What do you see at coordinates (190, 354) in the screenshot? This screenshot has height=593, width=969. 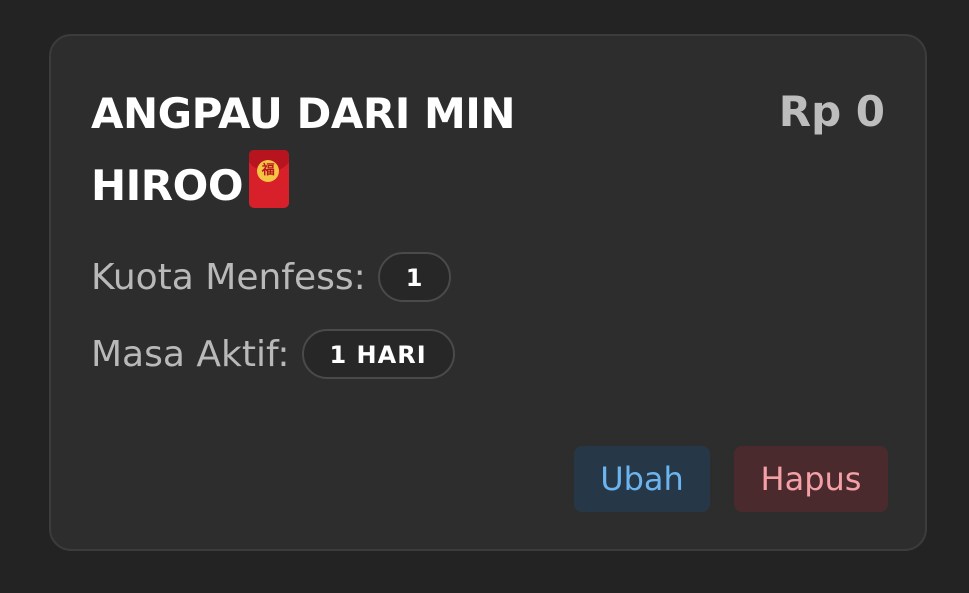 I see `active-period-label: Masa Aktif:` at bounding box center [190, 354].